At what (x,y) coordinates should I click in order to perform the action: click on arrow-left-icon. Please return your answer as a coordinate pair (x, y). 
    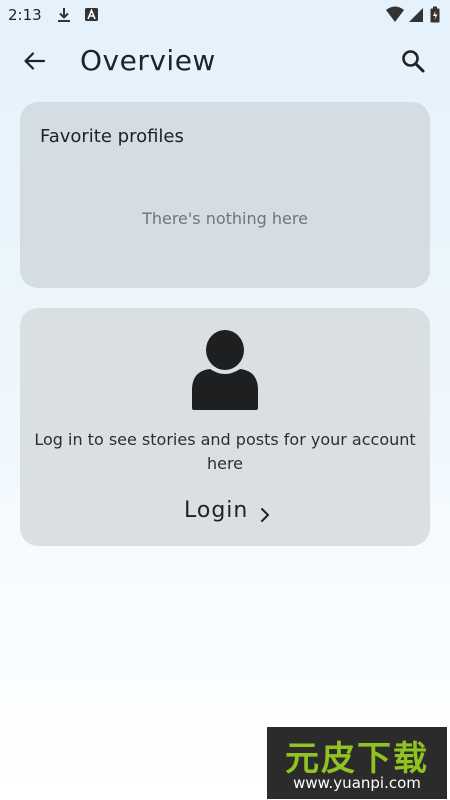
    Looking at the image, I should click on (35, 61).